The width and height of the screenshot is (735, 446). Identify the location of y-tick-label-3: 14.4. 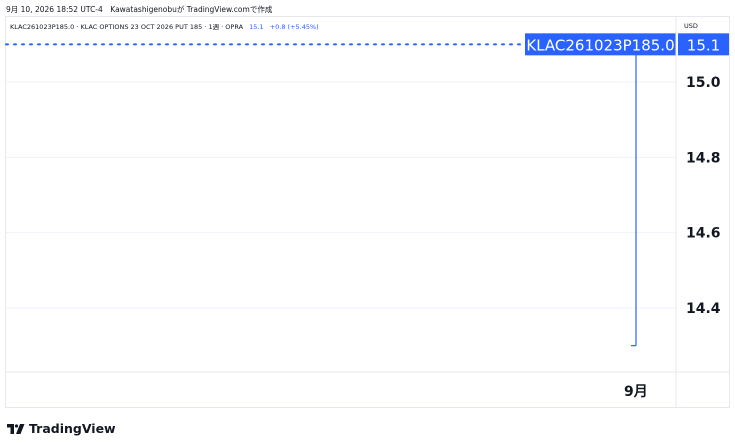
(703, 309).